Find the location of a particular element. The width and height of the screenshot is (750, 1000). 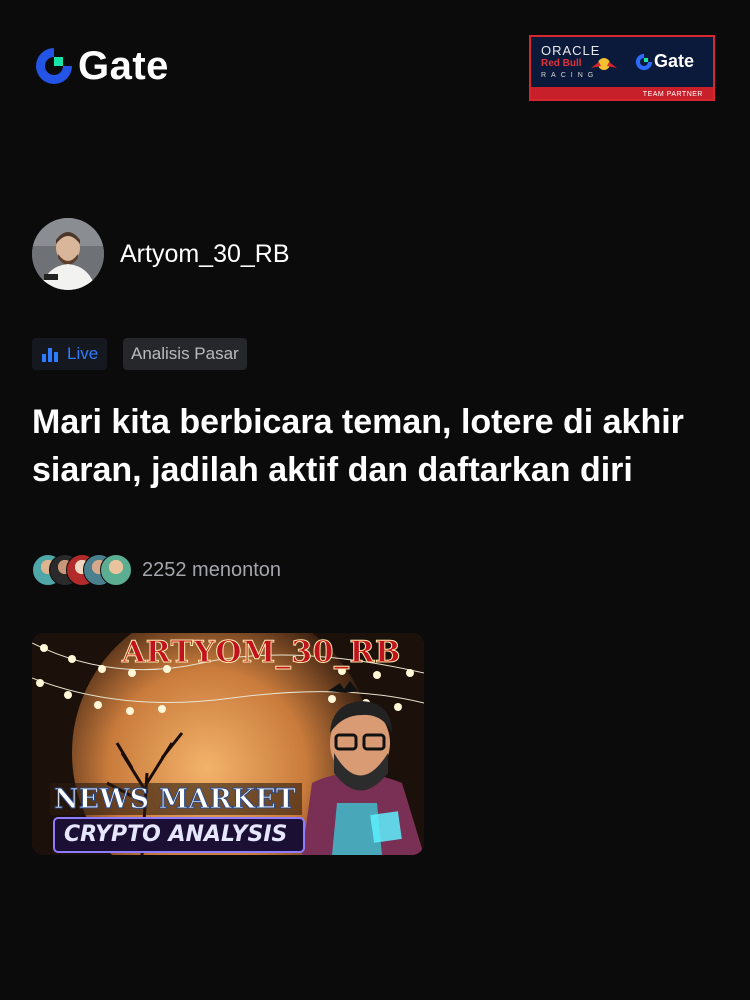

viewer-avatar is located at coordinates (116, 570).